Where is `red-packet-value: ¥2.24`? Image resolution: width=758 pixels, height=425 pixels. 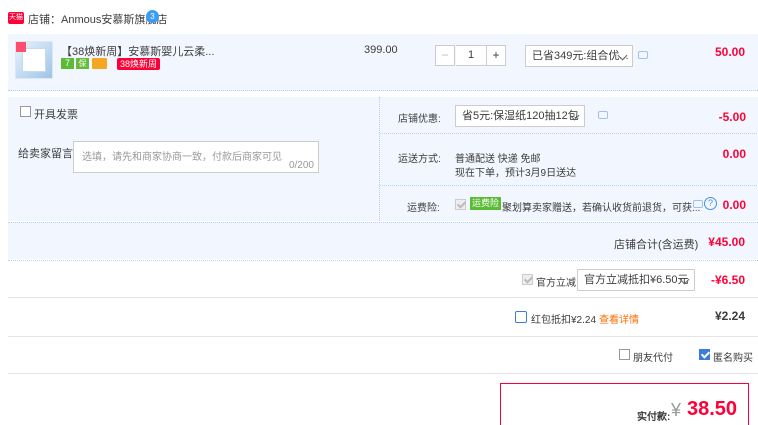 red-packet-value: ¥2.24 is located at coordinates (729, 316).